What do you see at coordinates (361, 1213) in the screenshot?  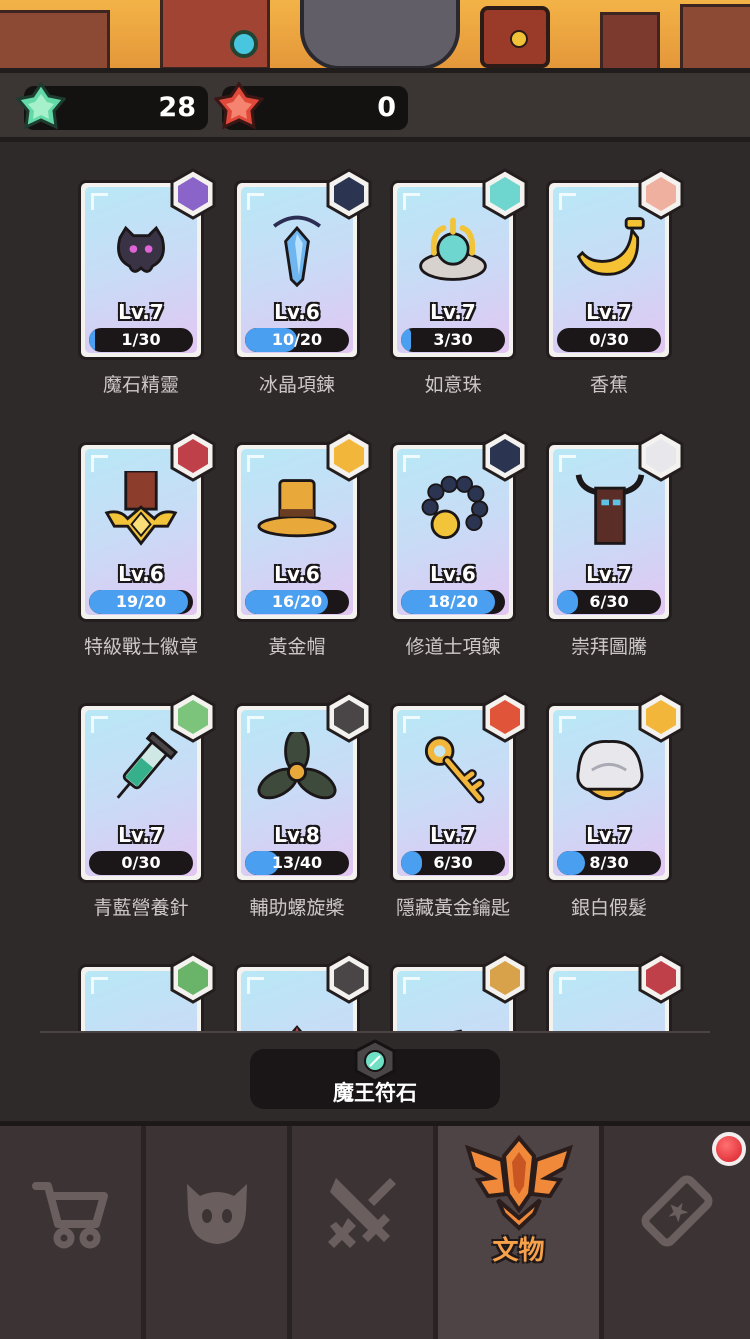 I see `crossed-swords-icon` at bounding box center [361, 1213].